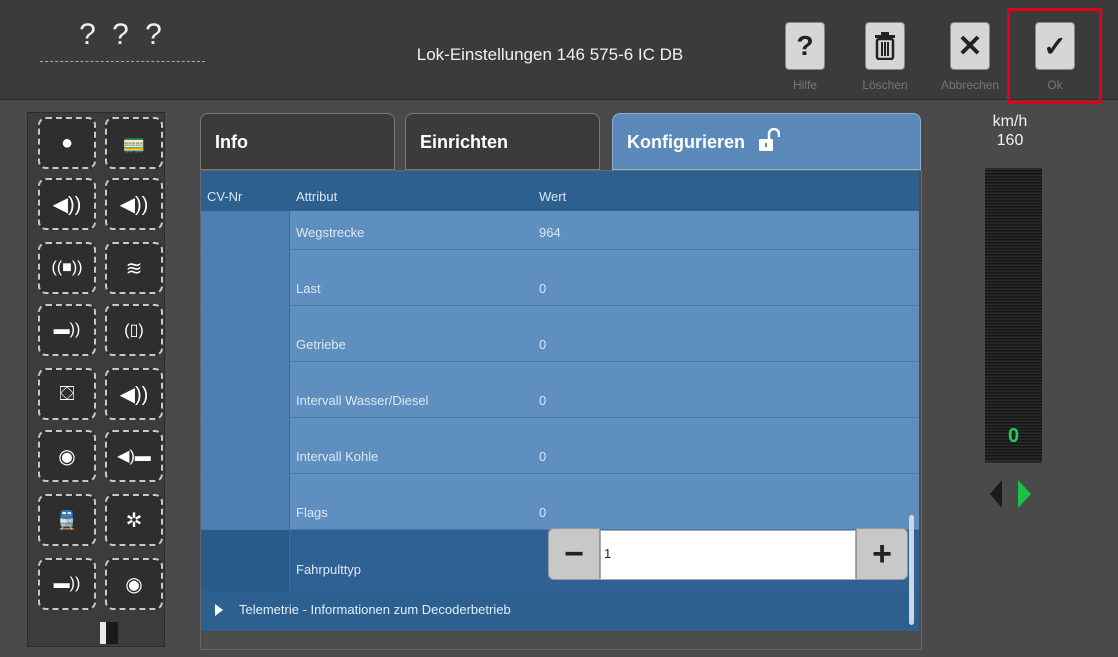 Image resolution: width=1118 pixels, height=657 pixels. I want to click on fahrpulttyp-input: 1, so click(728, 555).